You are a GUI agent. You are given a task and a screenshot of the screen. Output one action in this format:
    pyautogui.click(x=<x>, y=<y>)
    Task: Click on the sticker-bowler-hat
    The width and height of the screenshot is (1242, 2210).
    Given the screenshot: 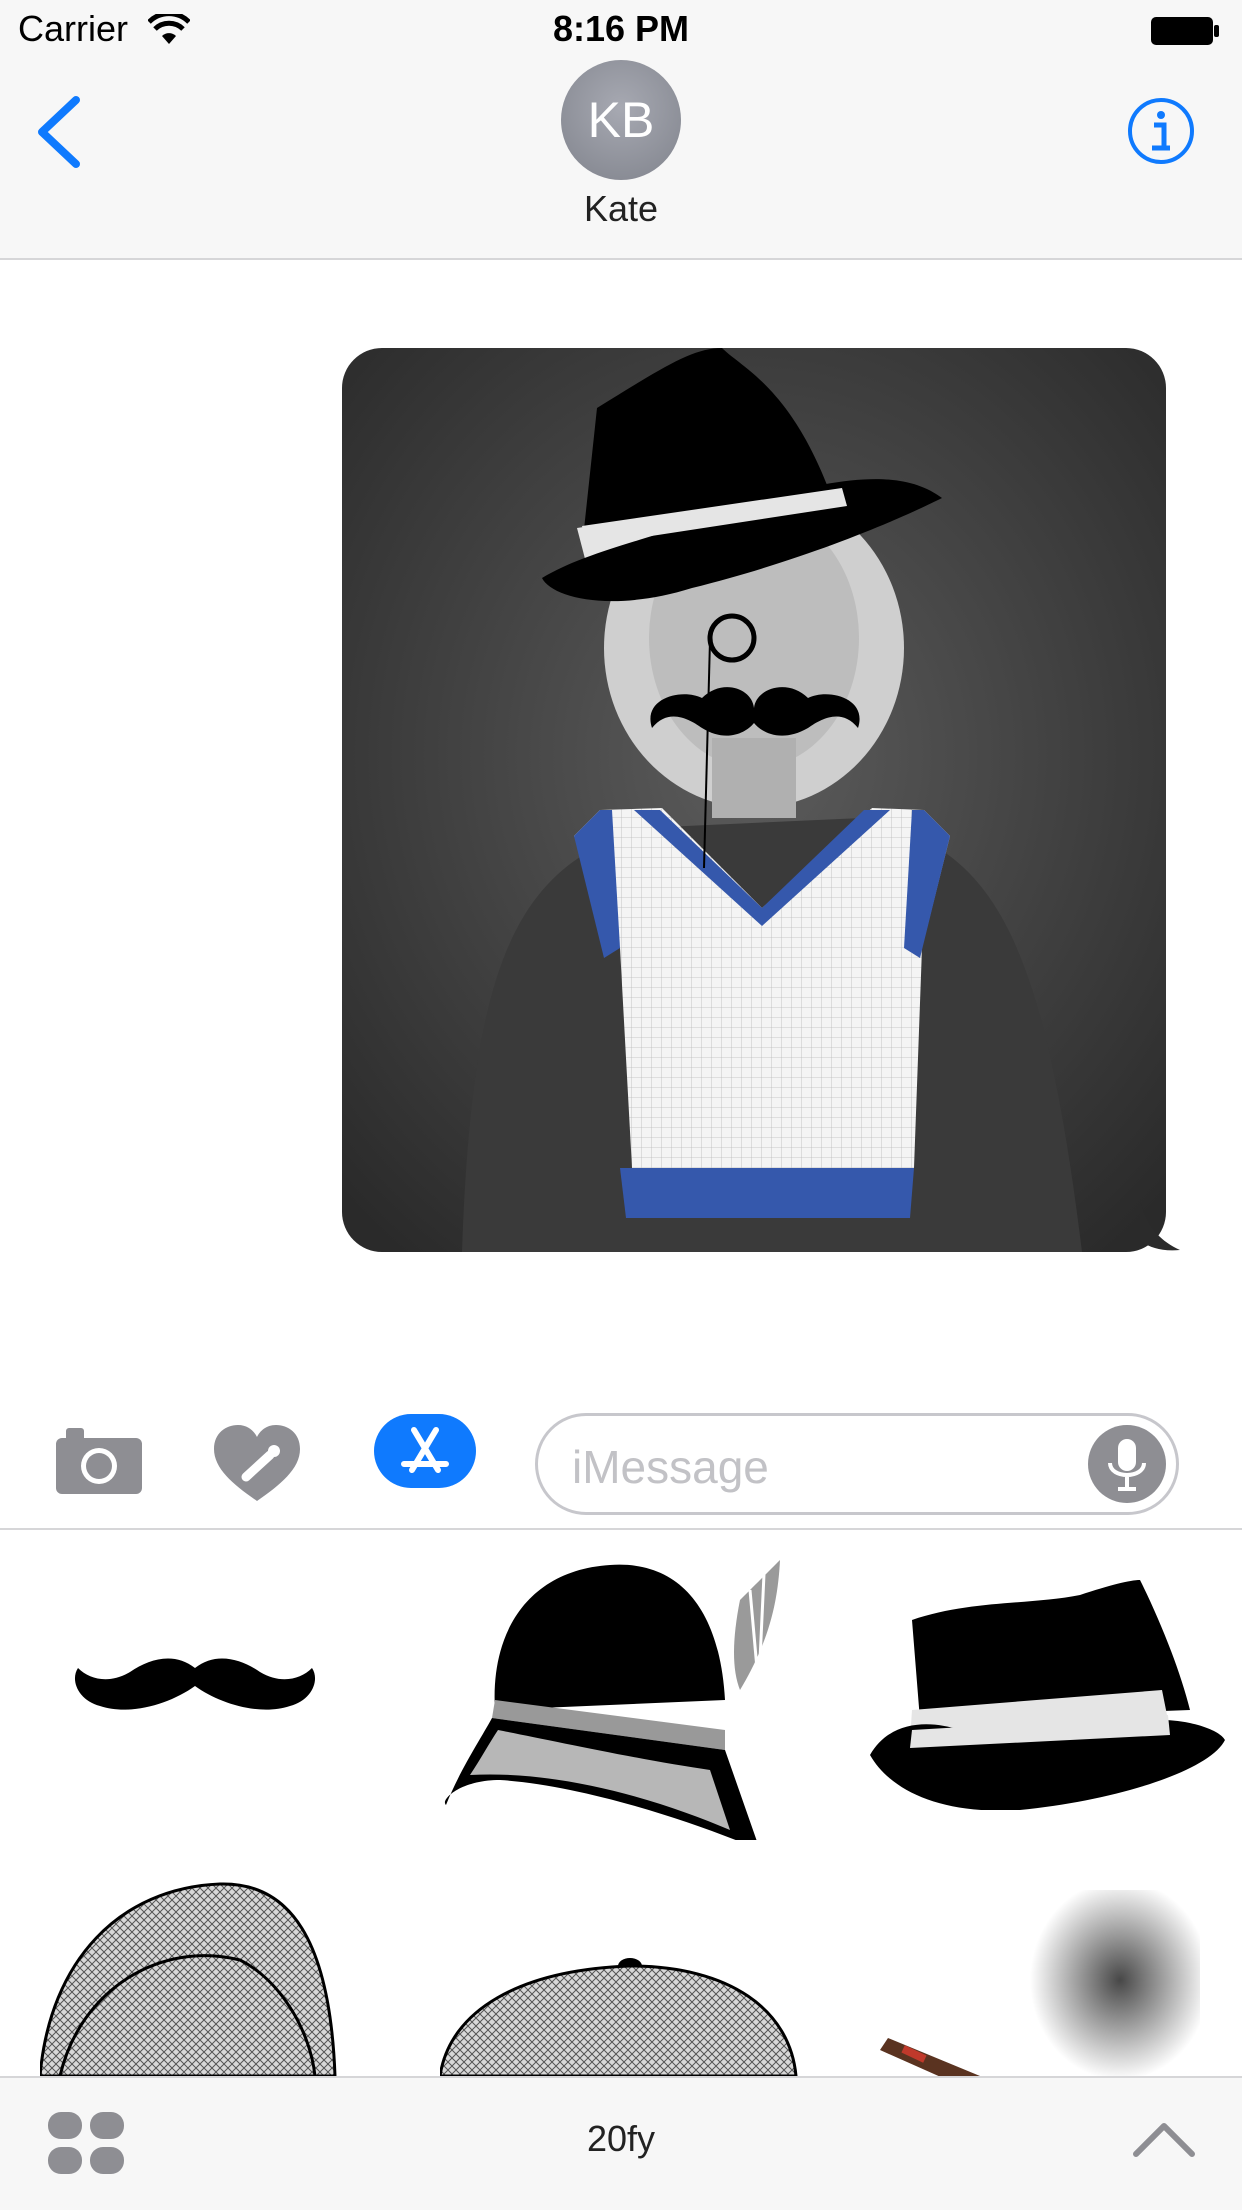 What is the action you would take?
    pyautogui.click(x=620, y=1700)
    